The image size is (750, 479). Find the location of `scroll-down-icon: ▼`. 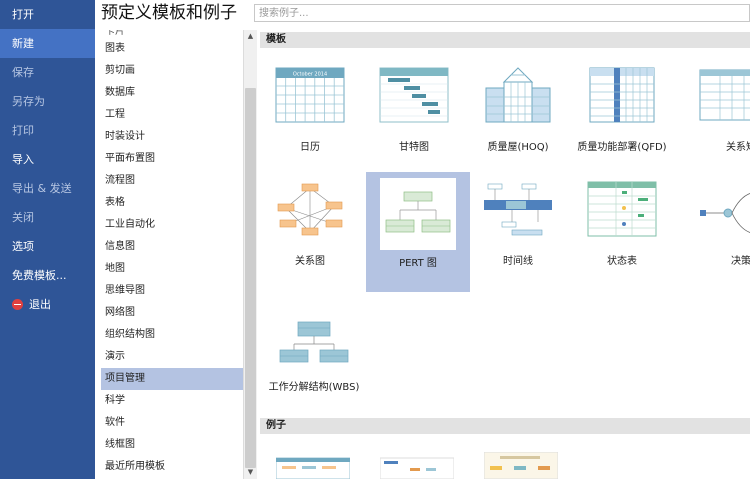

scroll-down-icon: ▼ is located at coordinates (250, 472).